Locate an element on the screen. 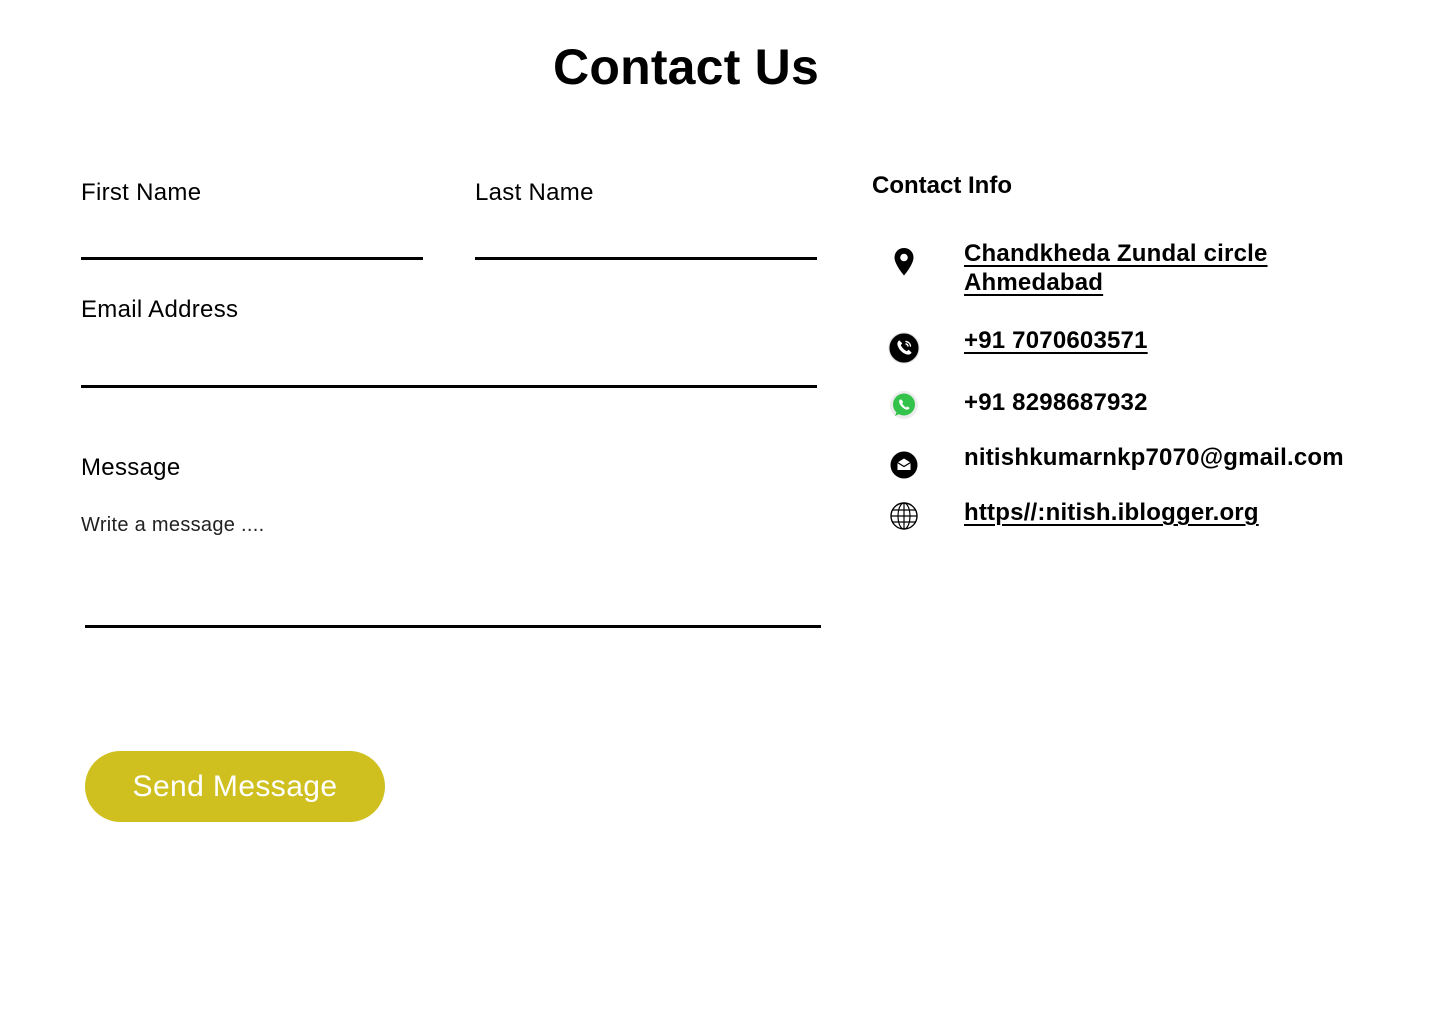 The width and height of the screenshot is (1440, 1024). email-input is located at coordinates (449, 372).